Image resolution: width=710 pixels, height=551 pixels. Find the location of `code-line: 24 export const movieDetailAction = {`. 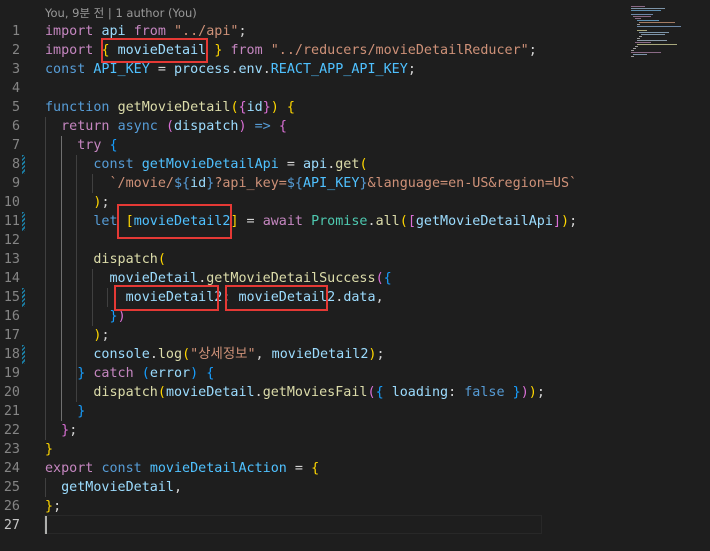

code-line: 24 export const movieDetailAction = { is located at coordinates (313, 468).